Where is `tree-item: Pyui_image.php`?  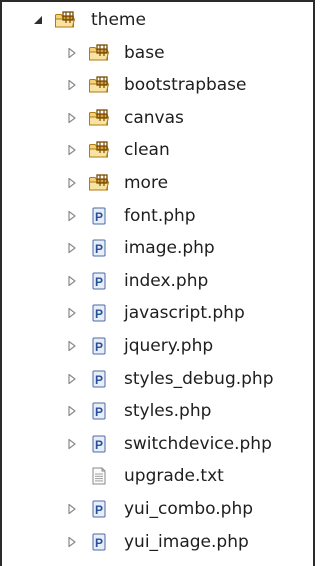 tree-item: Pyui_image.php is located at coordinates (157, 542).